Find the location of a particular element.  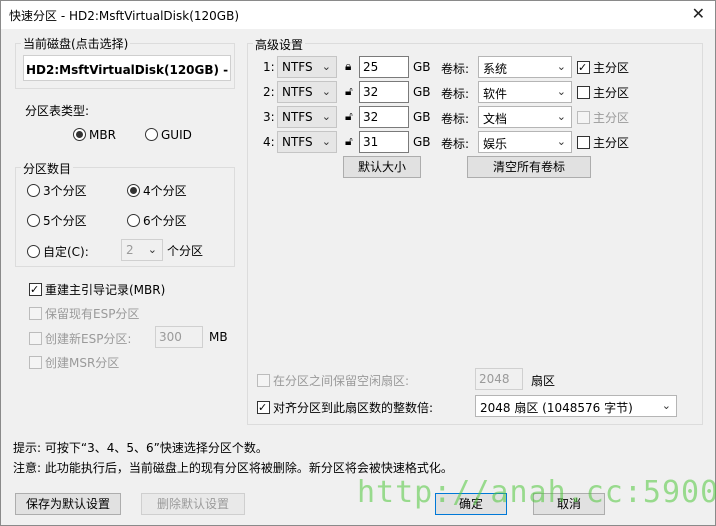

mbr-radio: MBR is located at coordinates (94, 134).